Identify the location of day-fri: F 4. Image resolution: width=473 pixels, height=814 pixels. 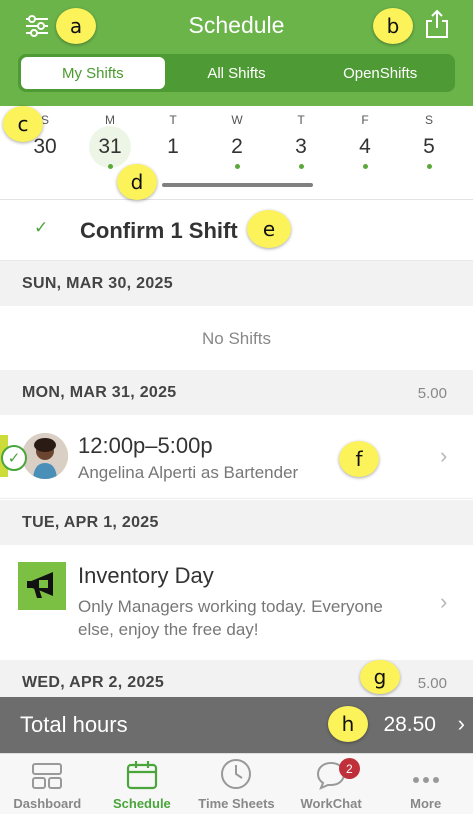
(365, 137).